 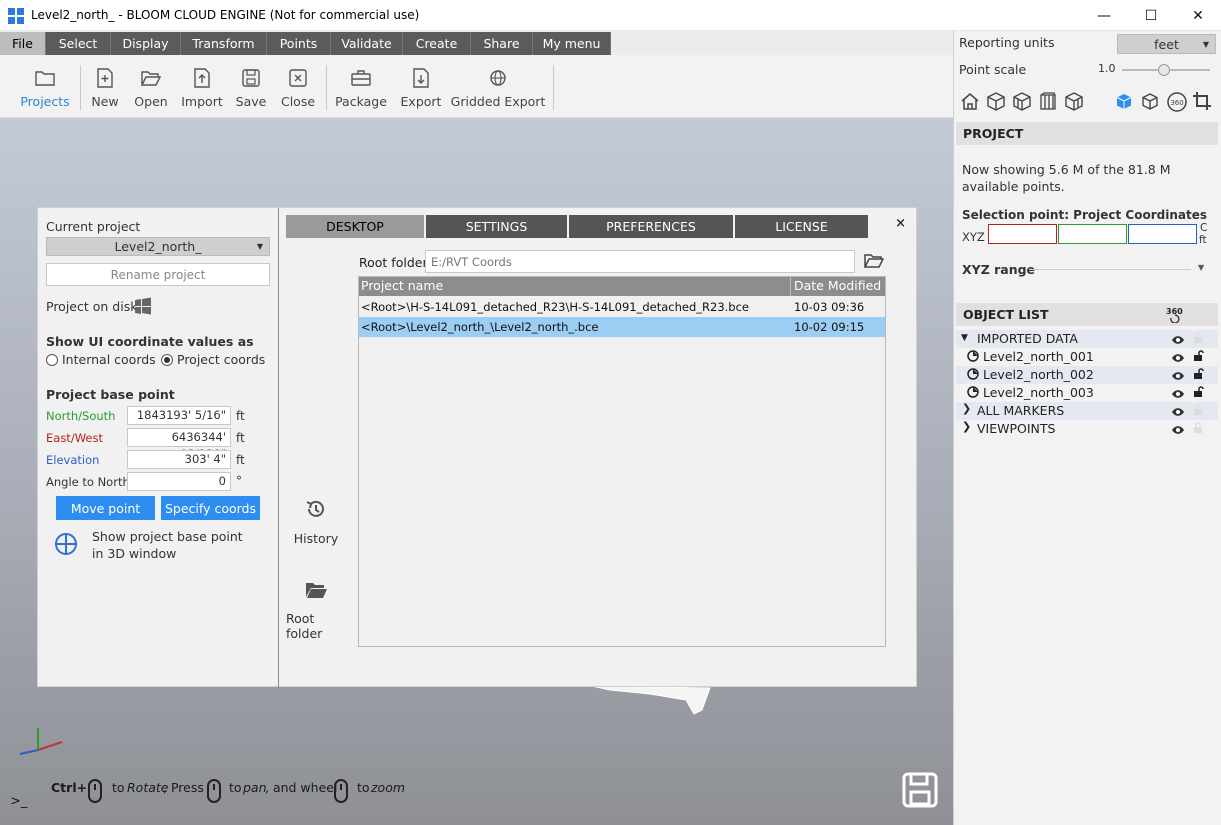 I want to click on menu-transform: Transform, so click(x=224, y=43).